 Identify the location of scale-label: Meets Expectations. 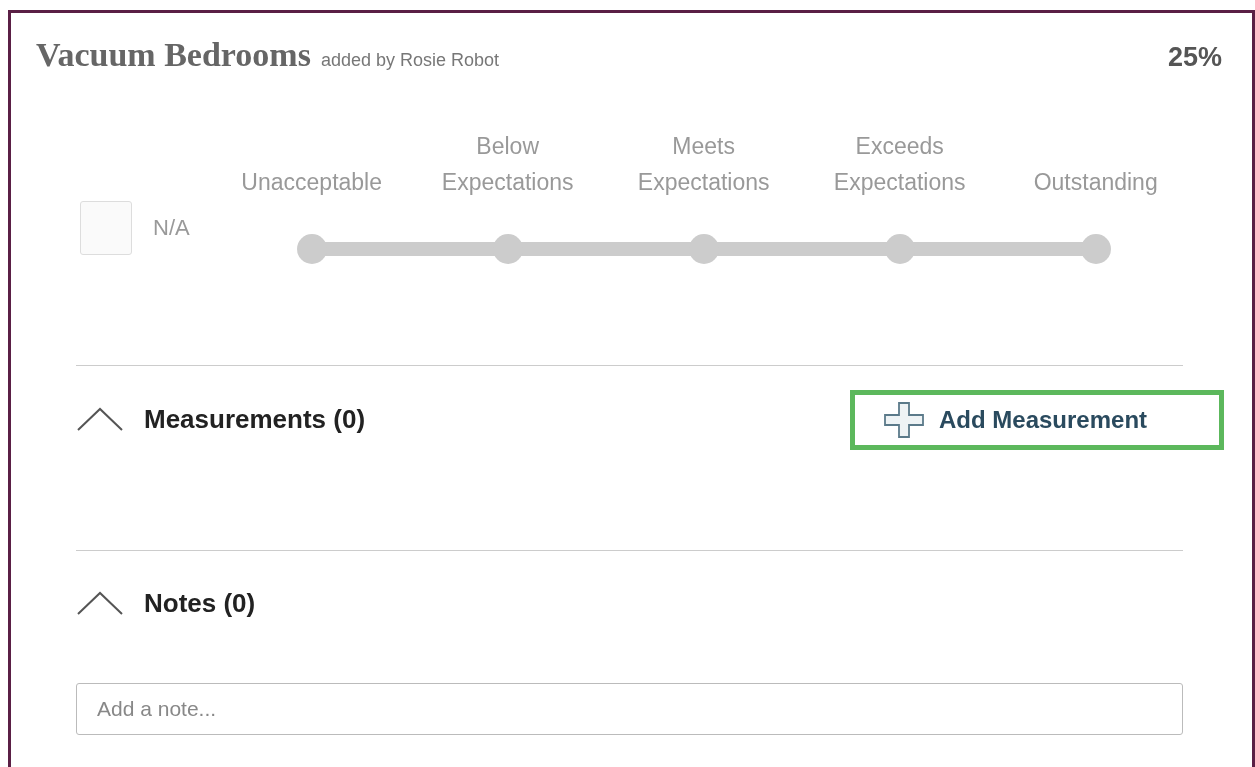
(703, 164).